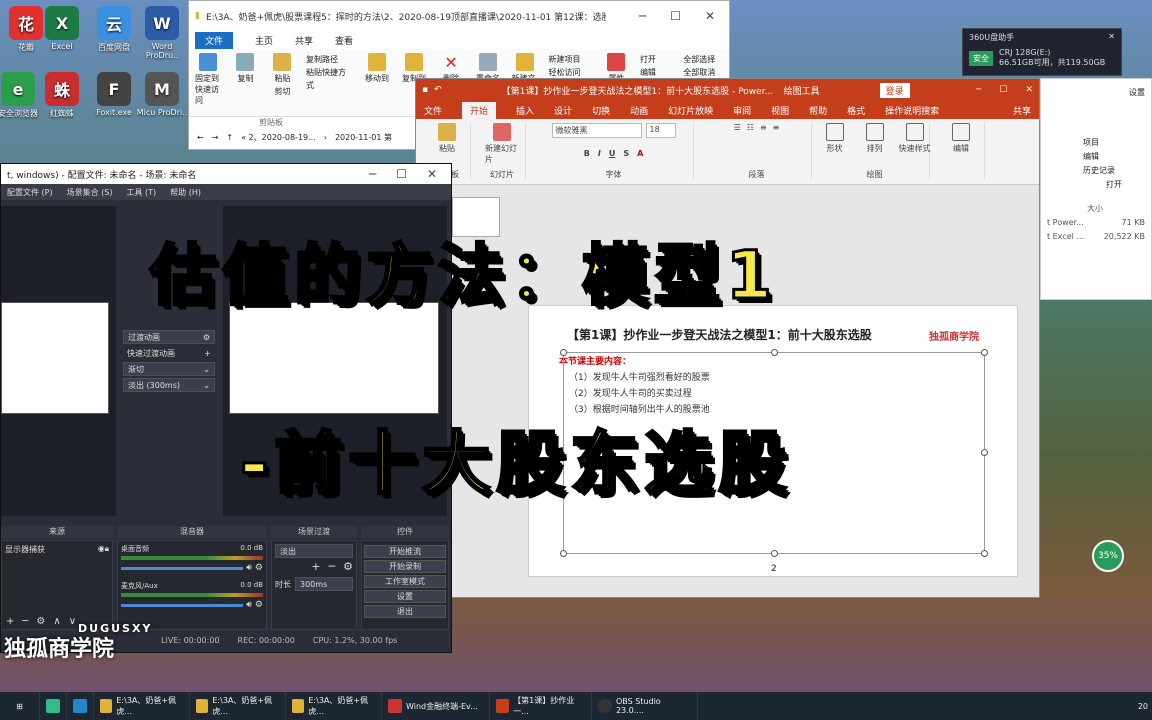 The width and height of the screenshot is (1152, 720). I want to click on transition-button: 过渡动画 ⚙, so click(169, 337).